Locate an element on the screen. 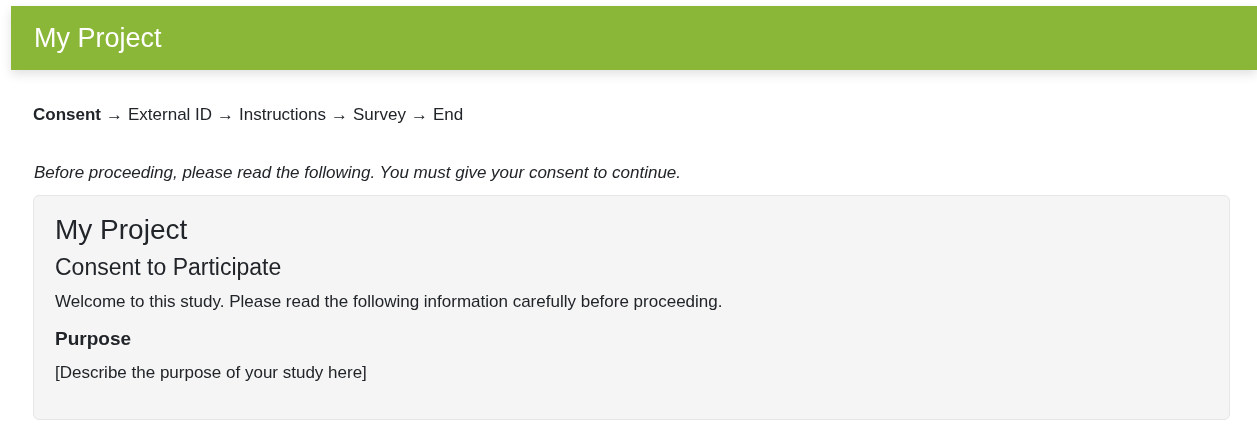 The height and width of the screenshot is (431, 1257). breadcrumb-step: External ID is located at coordinates (170, 115).